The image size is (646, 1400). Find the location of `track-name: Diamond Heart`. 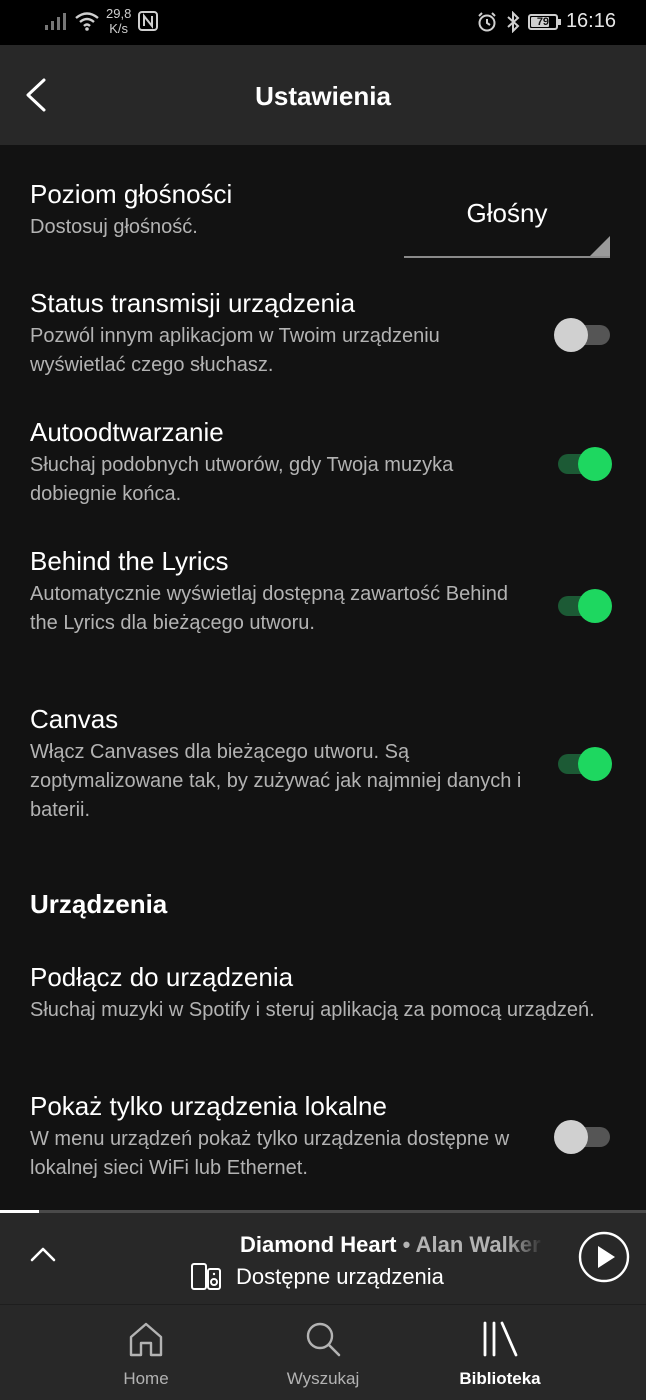

track-name: Diamond Heart is located at coordinates (318, 1244).